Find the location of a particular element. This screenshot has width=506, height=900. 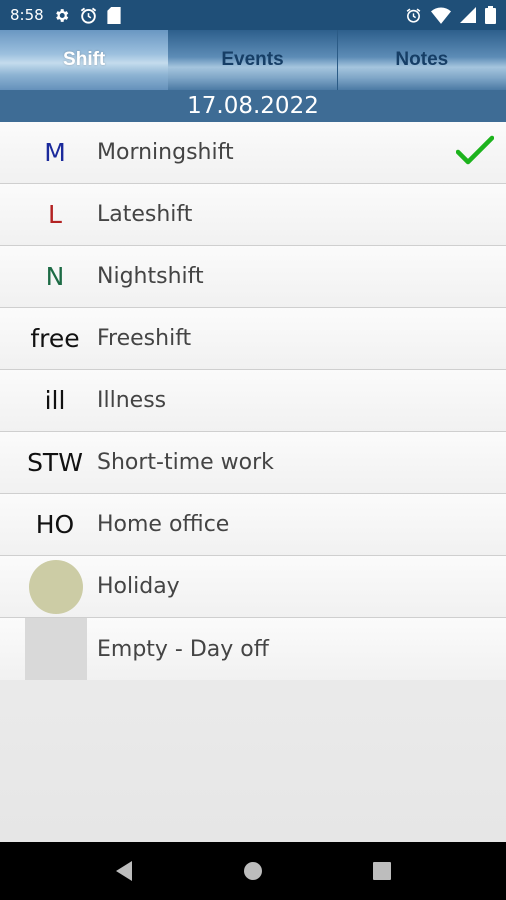

shift-row-short-time-work: STW Short-time work is located at coordinates (253, 463).